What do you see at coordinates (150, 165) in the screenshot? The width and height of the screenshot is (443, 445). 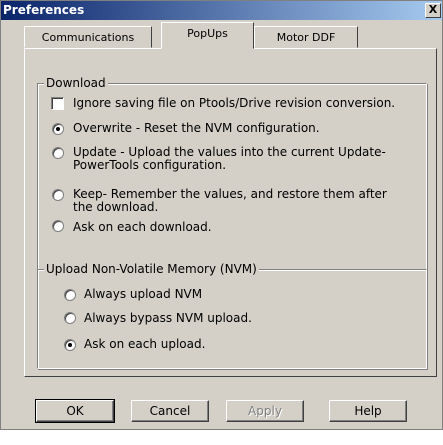 I see `update-label-line2: PowerTools configuration.` at bounding box center [150, 165].